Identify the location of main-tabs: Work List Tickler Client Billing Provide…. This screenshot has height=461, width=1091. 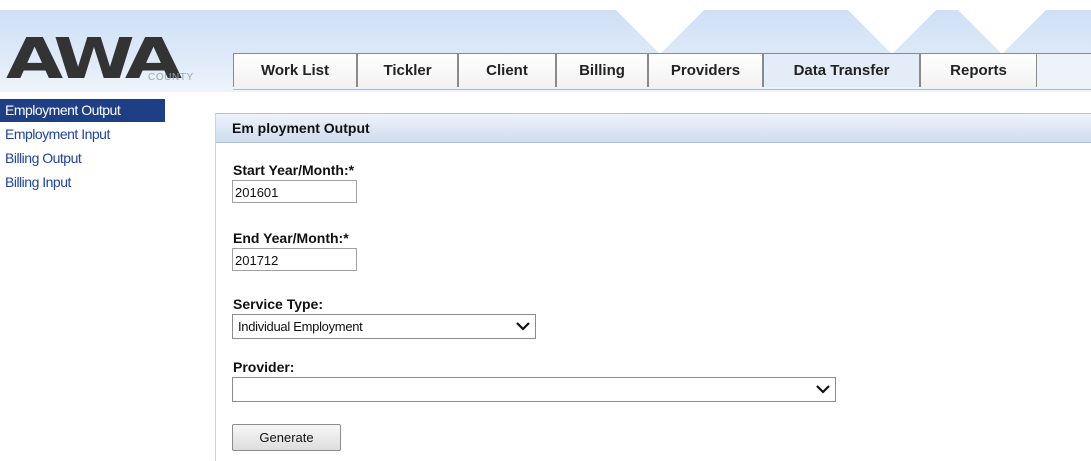
(662, 71).